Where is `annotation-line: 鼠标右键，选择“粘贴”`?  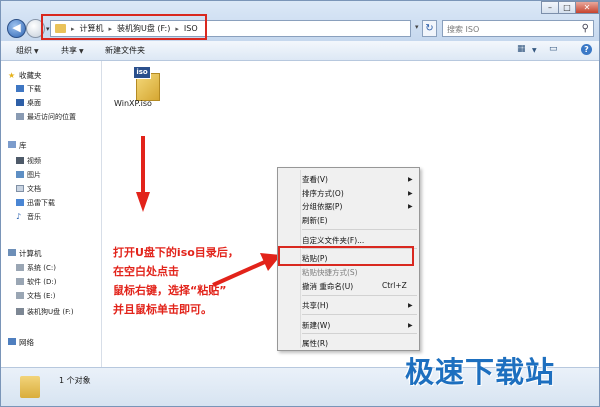 annotation-line: 鼠标右键，选择“粘贴” is located at coordinates (170, 290).